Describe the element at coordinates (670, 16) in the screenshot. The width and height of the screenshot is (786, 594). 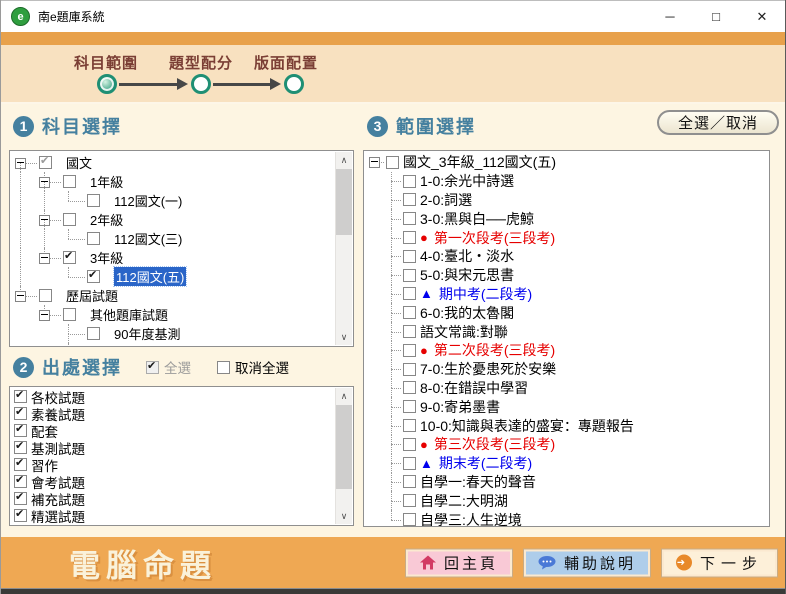
I see `minimize-button: ─` at that location.